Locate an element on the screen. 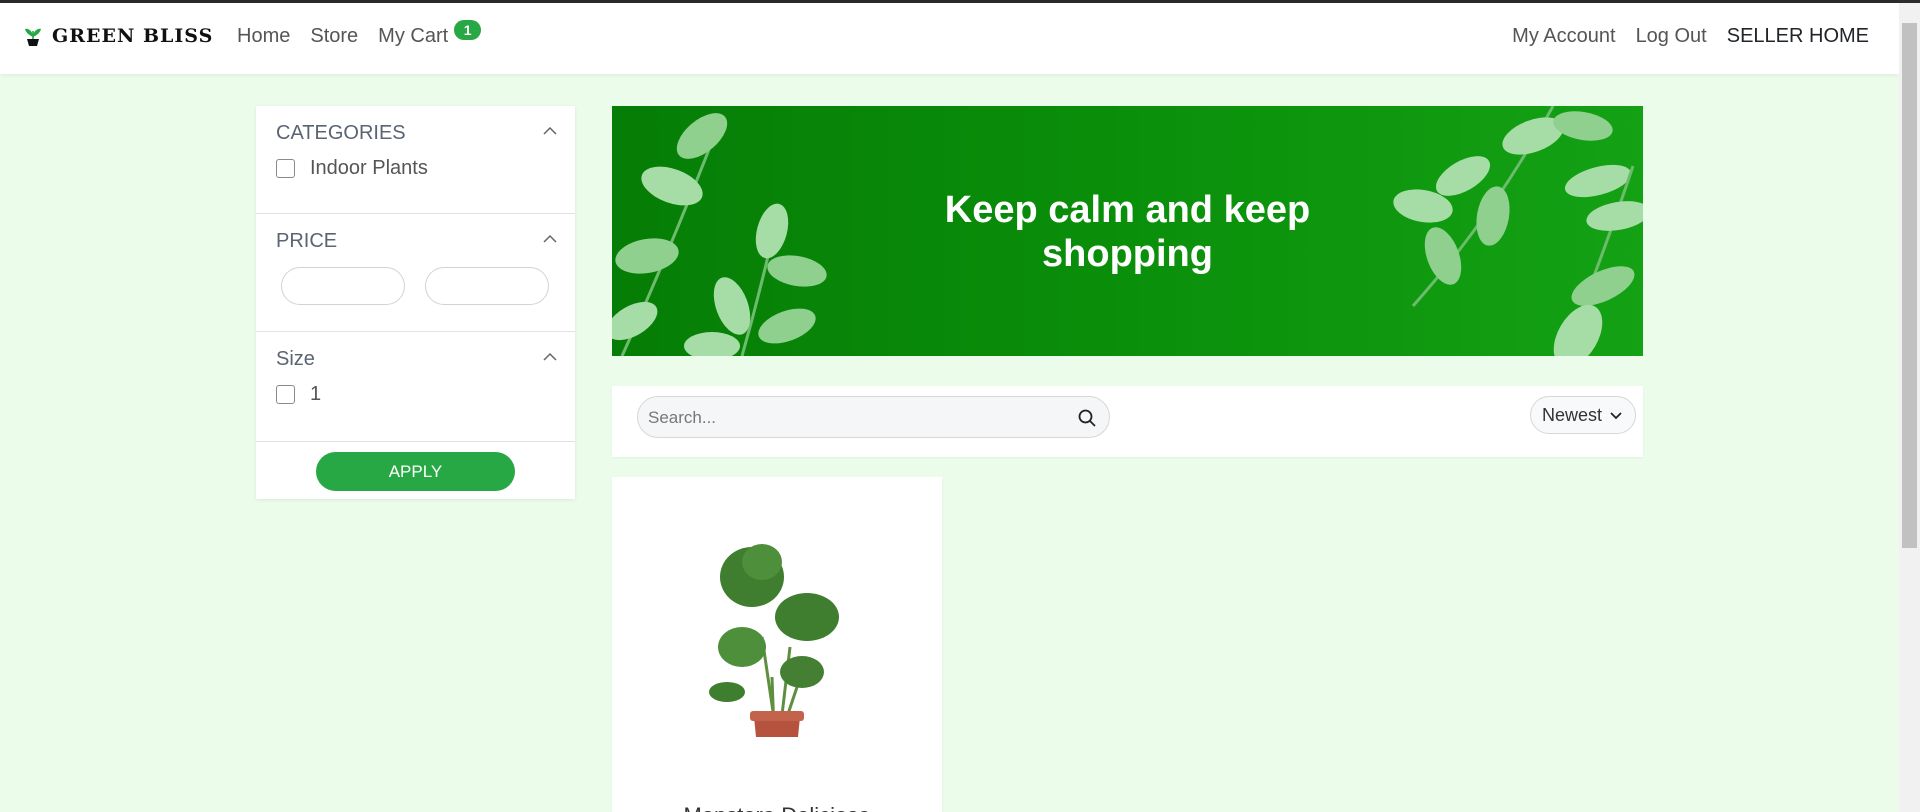 This screenshot has height=812, width=1920. sort-dropdown: Newest is located at coordinates (1583, 415).